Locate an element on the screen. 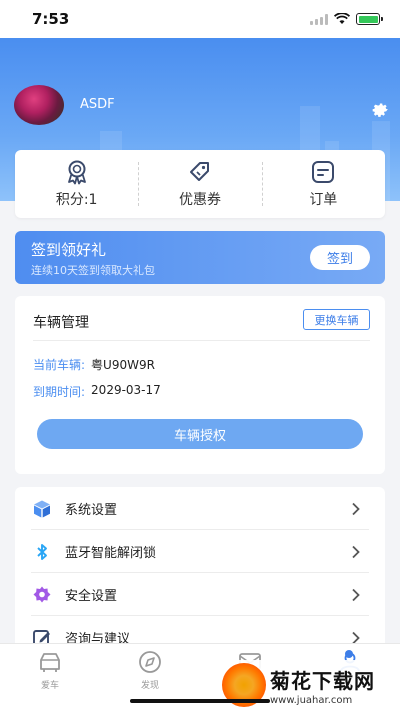 This screenshot has width=400, height=710. cube-icon is located at coordinates (42, 508).